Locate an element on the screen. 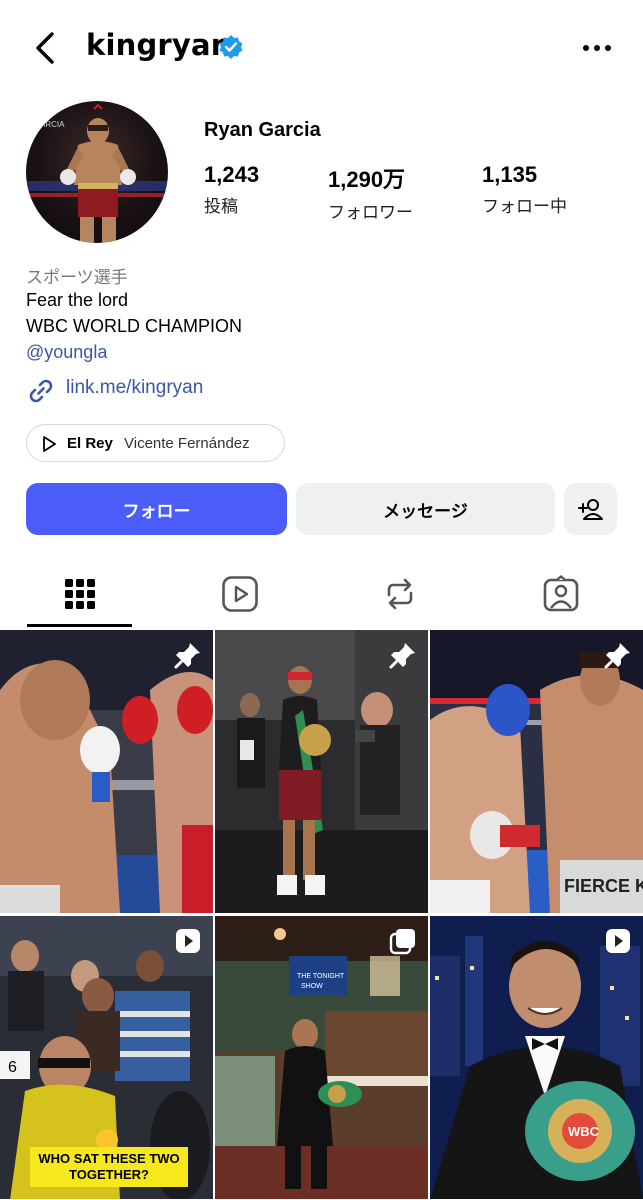 This screenshot has height=1200, width=643. chevron-left-icon is located at coordinates (46, 48).